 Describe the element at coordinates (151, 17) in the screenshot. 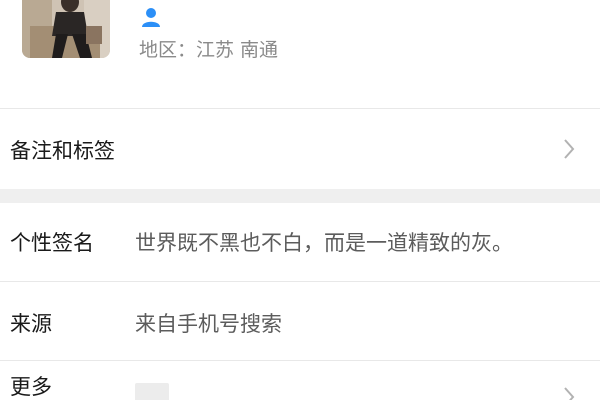

I see `person-icon` at that location.